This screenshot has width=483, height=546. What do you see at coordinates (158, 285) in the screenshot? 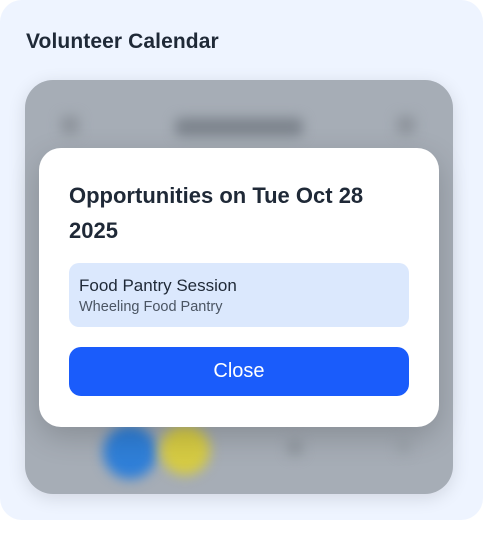
I see `opportunity-name: Food Pantry Session` at bounding box center [158, 285].